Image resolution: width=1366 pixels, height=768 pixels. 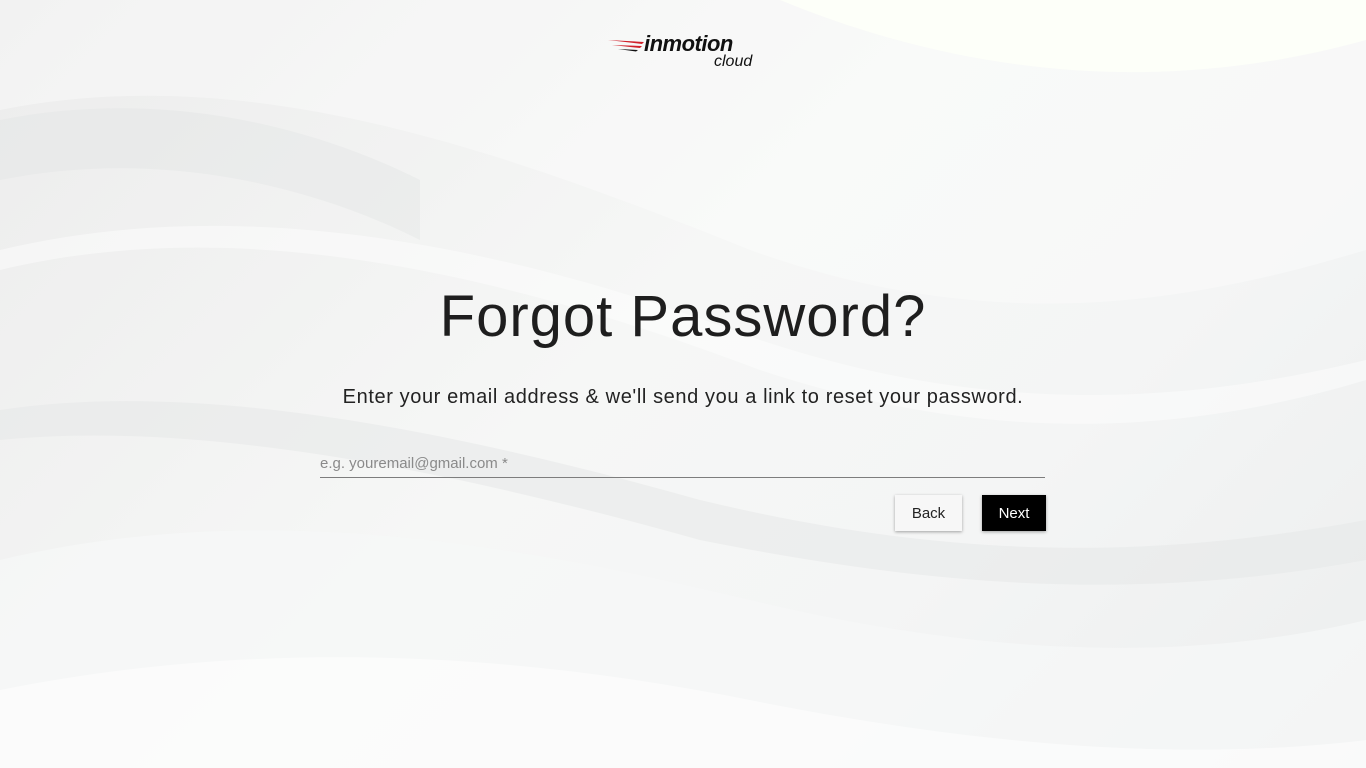 What do you see at coordinates (1014, 513) in the screenshot?
I see `next-button: Next` at bounding box center [1014, 513].